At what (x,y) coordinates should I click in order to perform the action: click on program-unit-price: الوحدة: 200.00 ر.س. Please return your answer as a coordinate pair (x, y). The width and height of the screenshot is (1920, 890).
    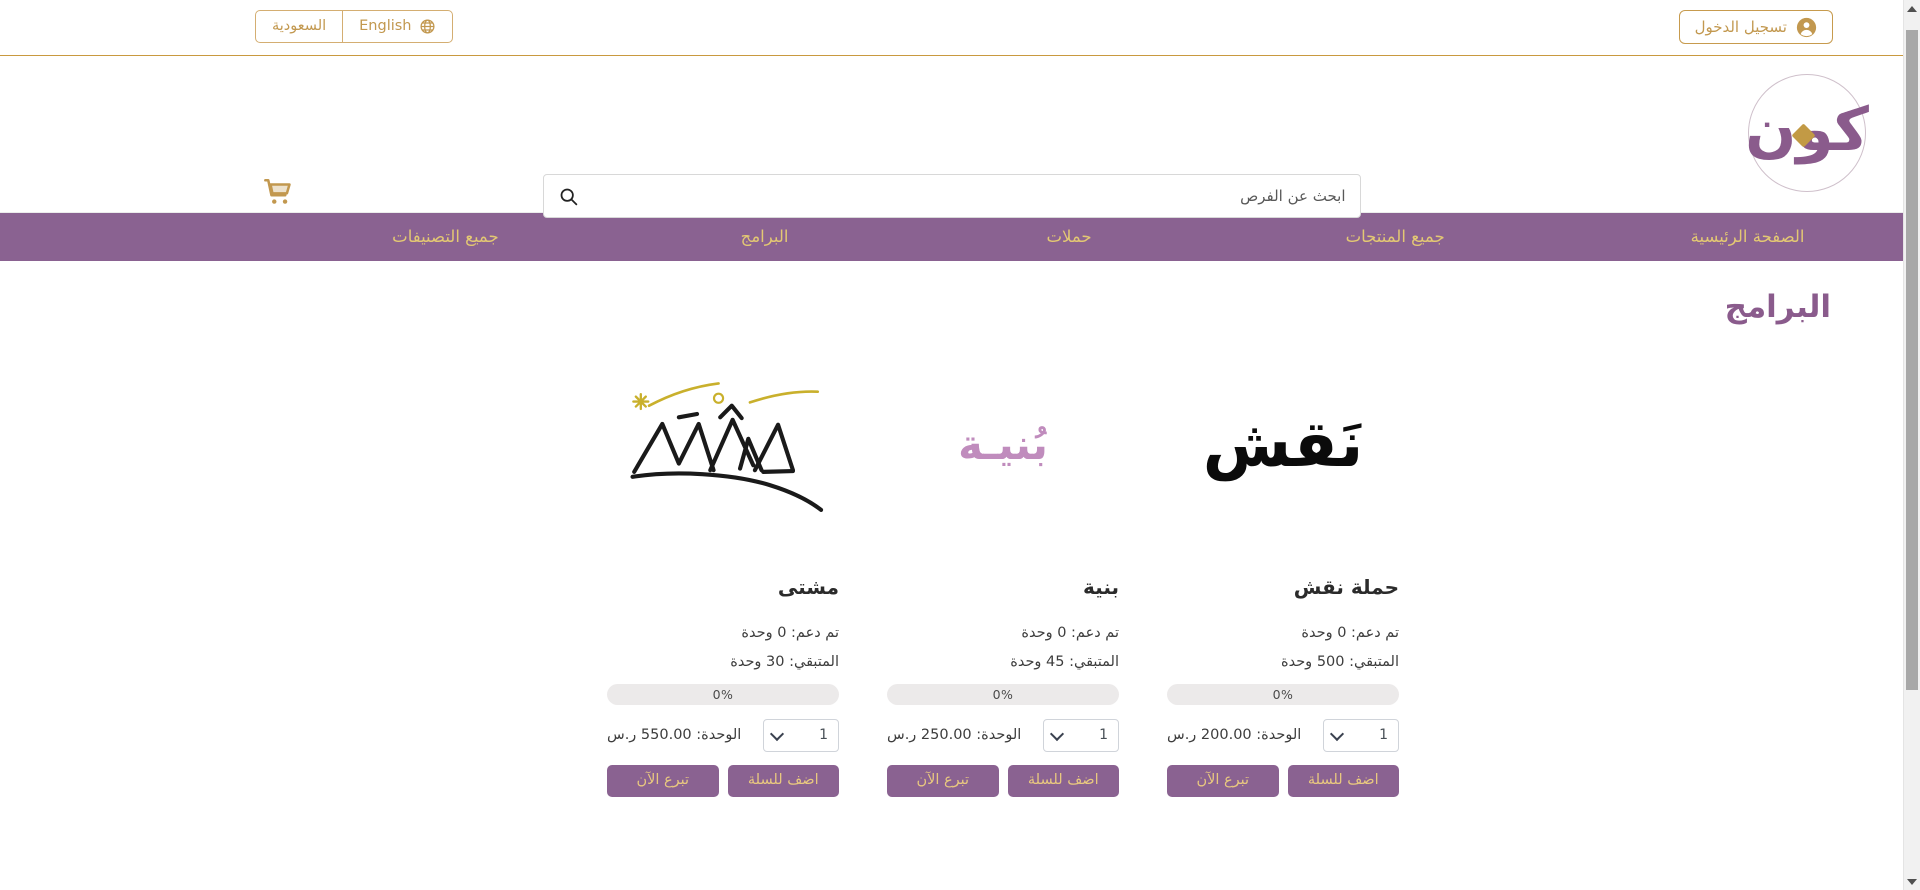
    Looking at the image, I should click on (1234, 735).